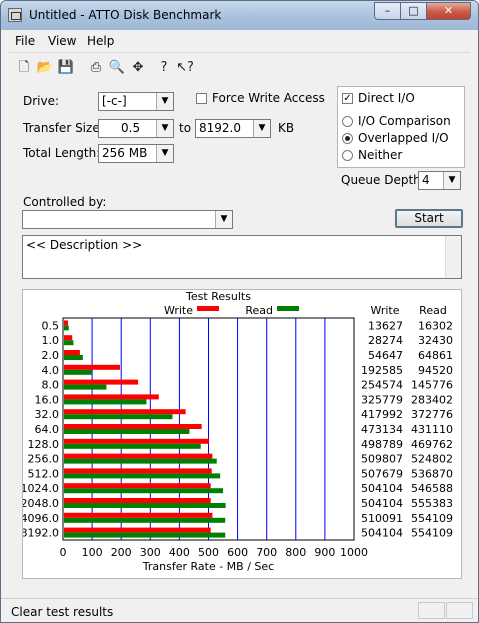  Describe the element at coordinates (47, 399) in the screenshot. I see `category-label: 16.0` at that location.